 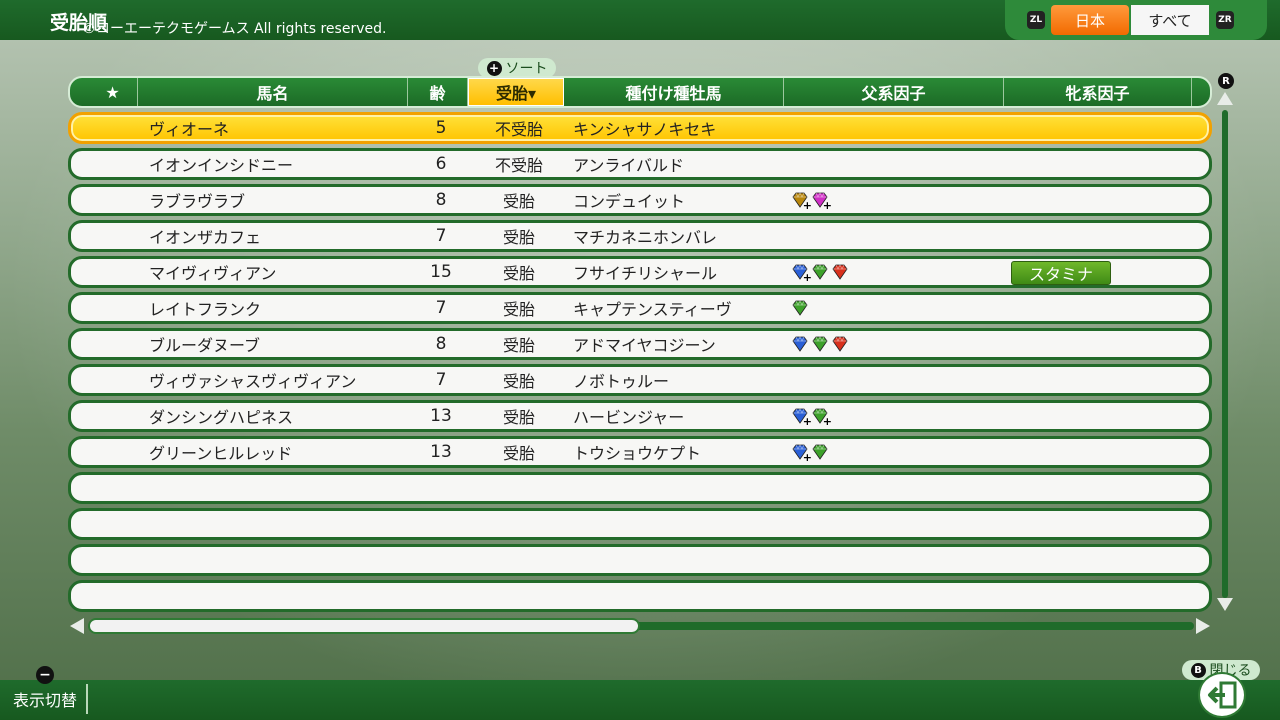 What do you see at coordinates (441, 164) in the screenshot?
I see `horse-age: 6` at bounding box center [441, 164].